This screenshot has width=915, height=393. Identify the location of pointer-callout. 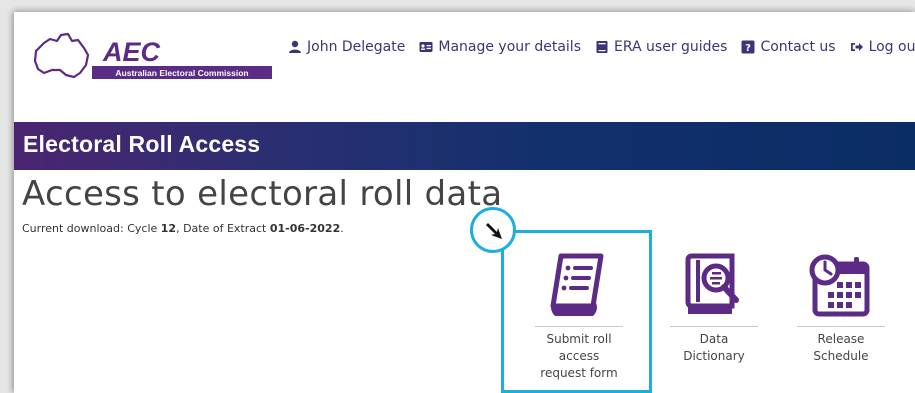
(493, 230).